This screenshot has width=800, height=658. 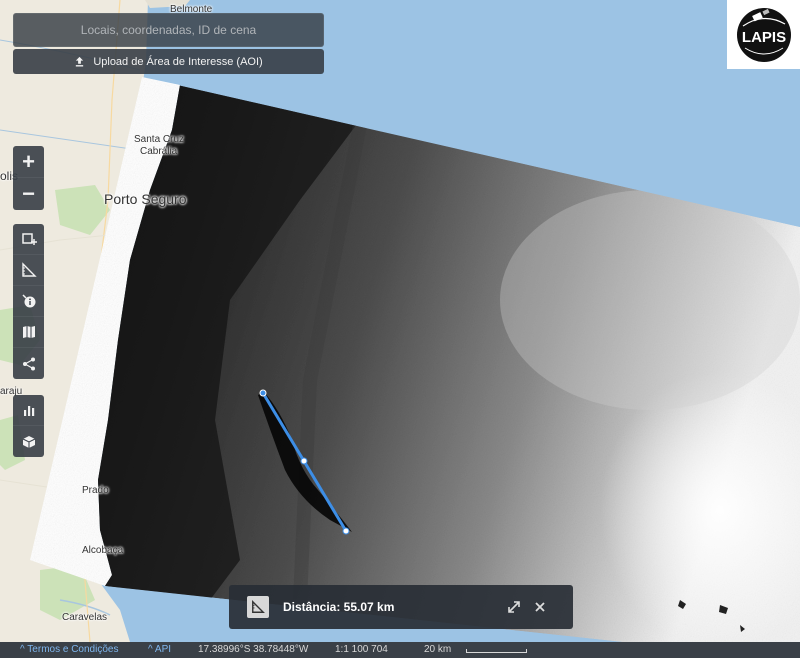 I want to click on analysis-tools, so click(x=28, y=426).